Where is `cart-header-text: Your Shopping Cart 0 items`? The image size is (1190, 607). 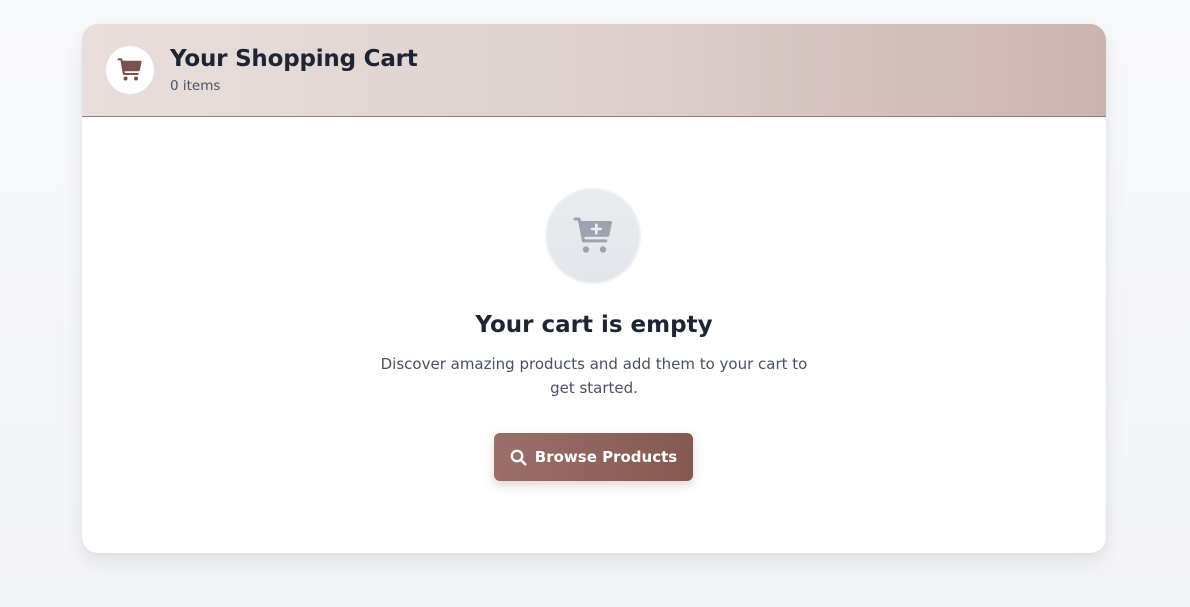 cart-header-text: Your Shopping Cart 0 items is located at coordinates (294, 69).